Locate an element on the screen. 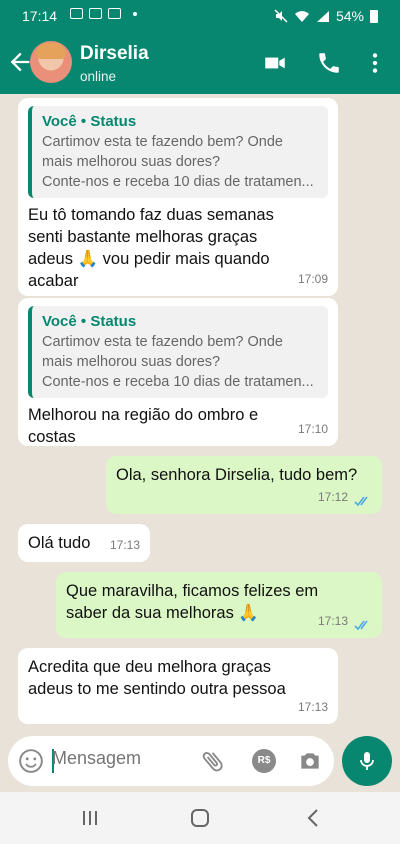 This screenshot has height=844, width=400. message-line: Melhorou na região do ombro e is located at coordinates (143, 415).